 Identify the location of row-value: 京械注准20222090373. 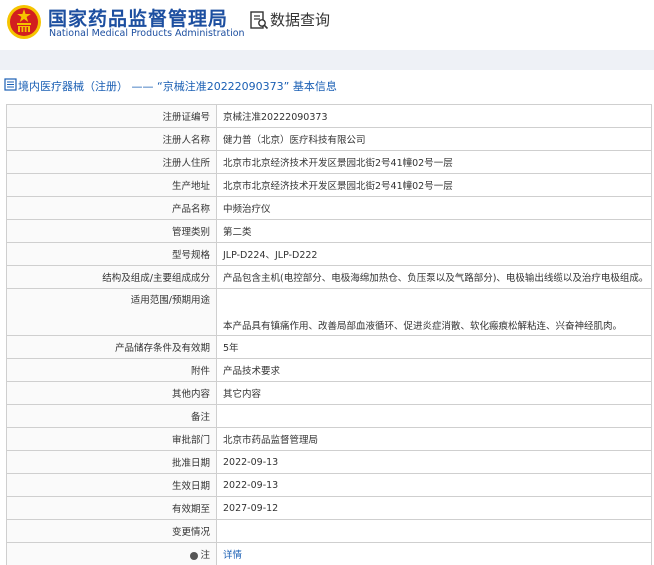
(434, 116).